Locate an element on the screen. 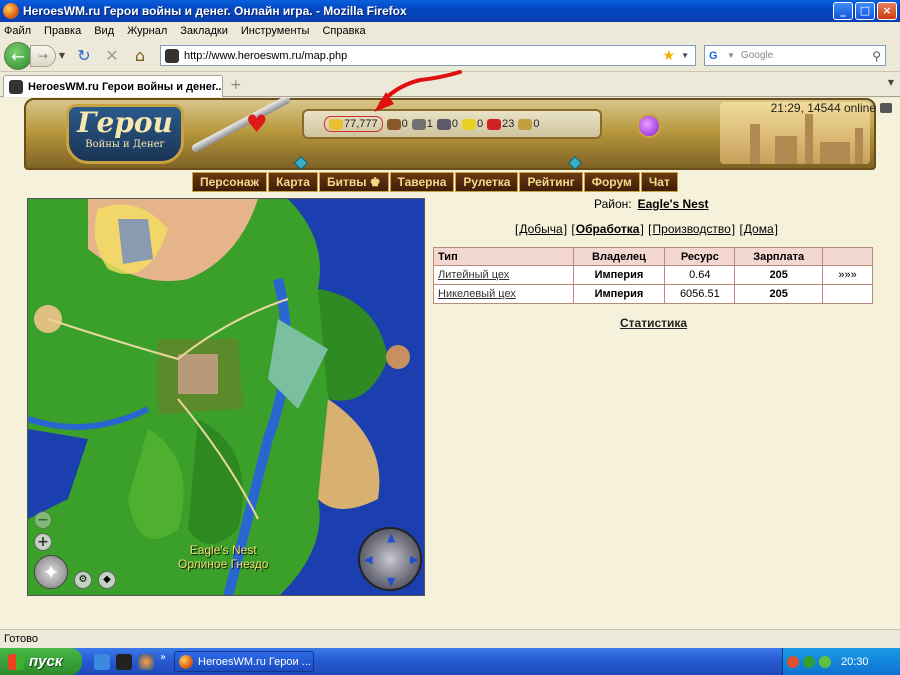 This screenshot has width=900, height=675. compass-icon: ✦ is located at coordinates (51, 572).